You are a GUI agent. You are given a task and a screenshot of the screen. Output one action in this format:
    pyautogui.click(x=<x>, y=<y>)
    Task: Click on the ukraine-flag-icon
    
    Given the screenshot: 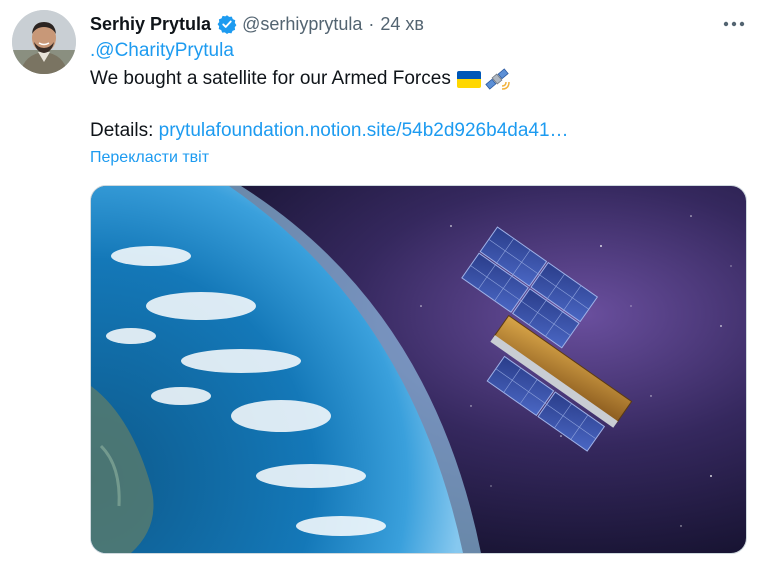 What is the action you would take?
    pyautogui.click(x=468, y=79)
    